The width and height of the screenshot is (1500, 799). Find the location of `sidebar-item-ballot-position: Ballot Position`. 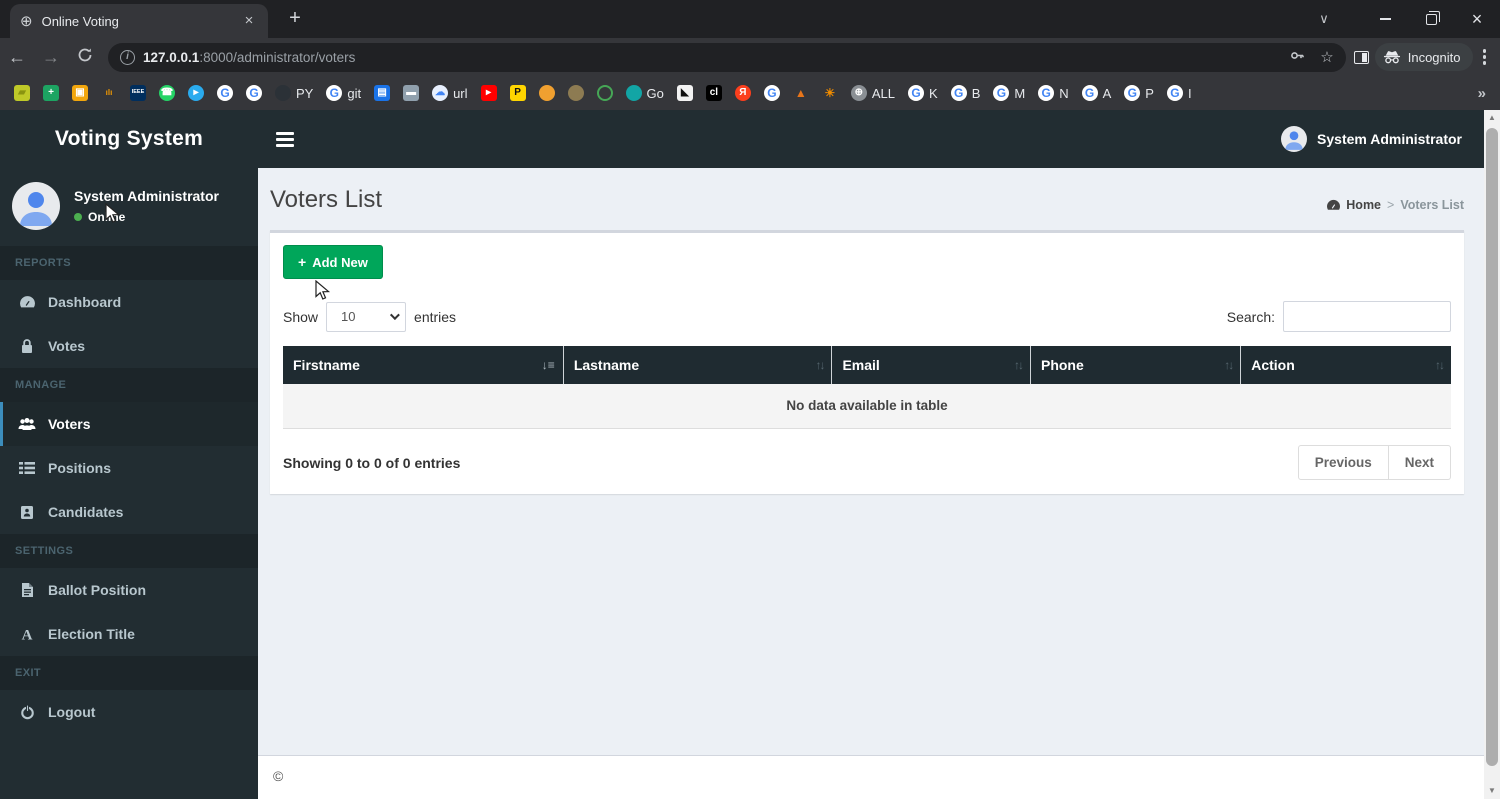

sidebar-item-ballot-position: Ballot Position is located at coordinates (129, 590).